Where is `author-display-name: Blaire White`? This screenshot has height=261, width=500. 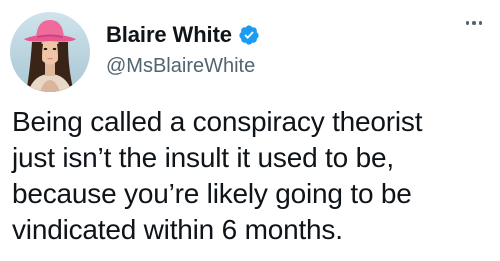
author-display-name: Blaire White is located at coordinates (169, 35).